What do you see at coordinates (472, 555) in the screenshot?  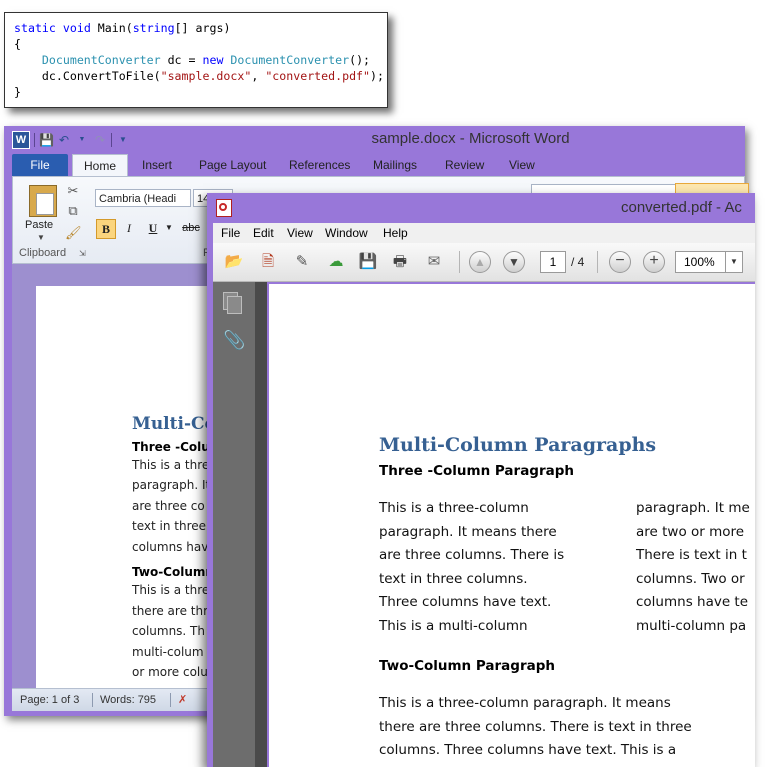 I see `pdf-line: are three columns. There is` at bounding box center [472, 555].